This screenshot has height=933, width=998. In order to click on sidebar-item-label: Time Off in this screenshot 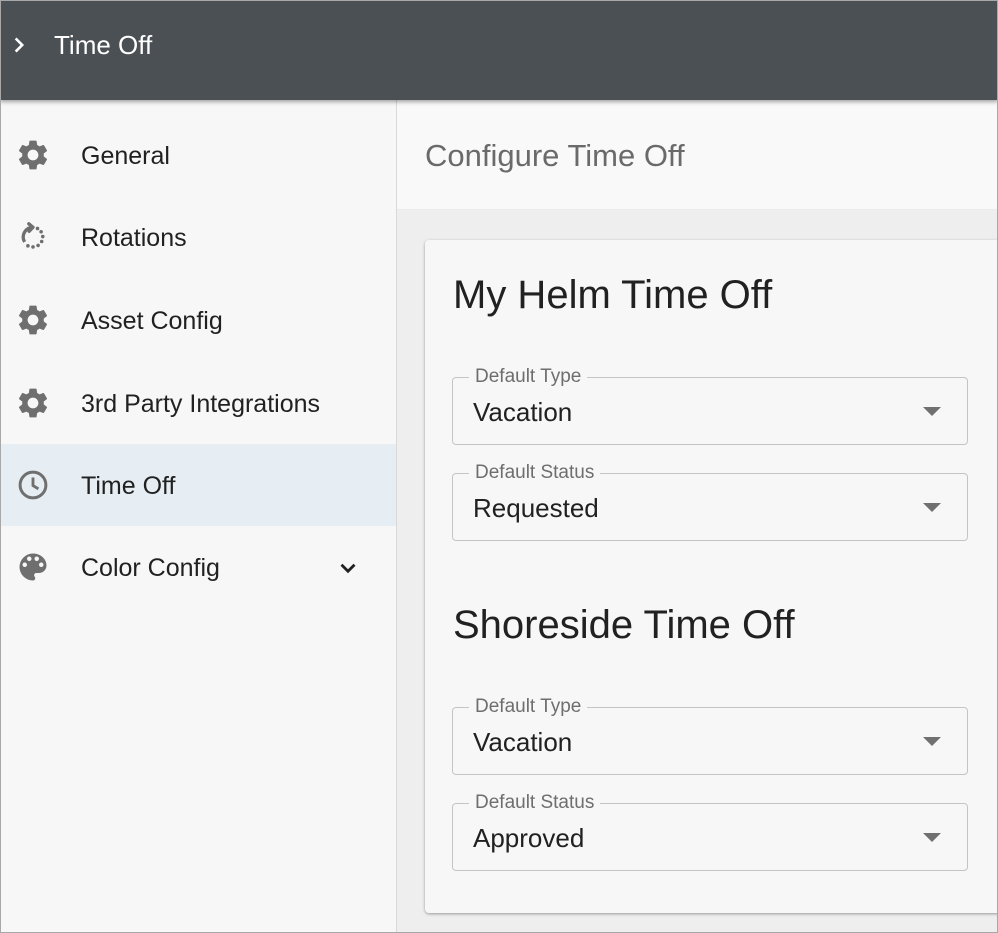, I will do `click(128, 486)`.